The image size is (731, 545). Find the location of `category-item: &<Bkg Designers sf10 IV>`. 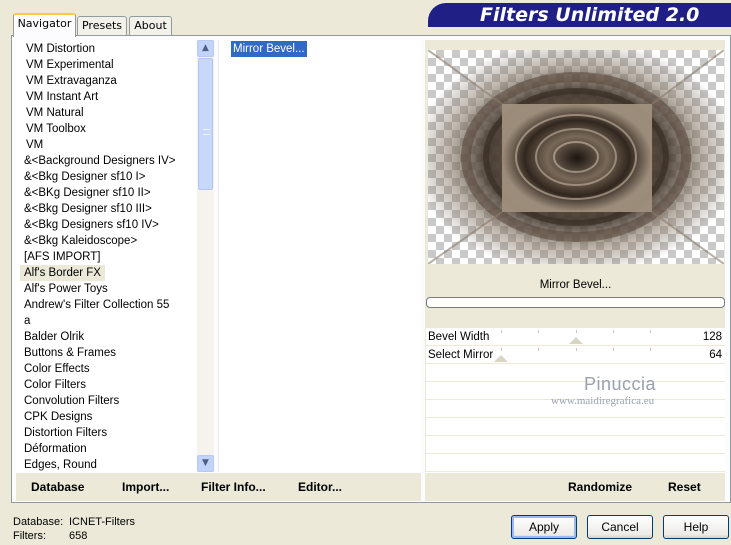

category-item: &<Bkg Designers sf10 IV> is located at coordinates (91, 225).